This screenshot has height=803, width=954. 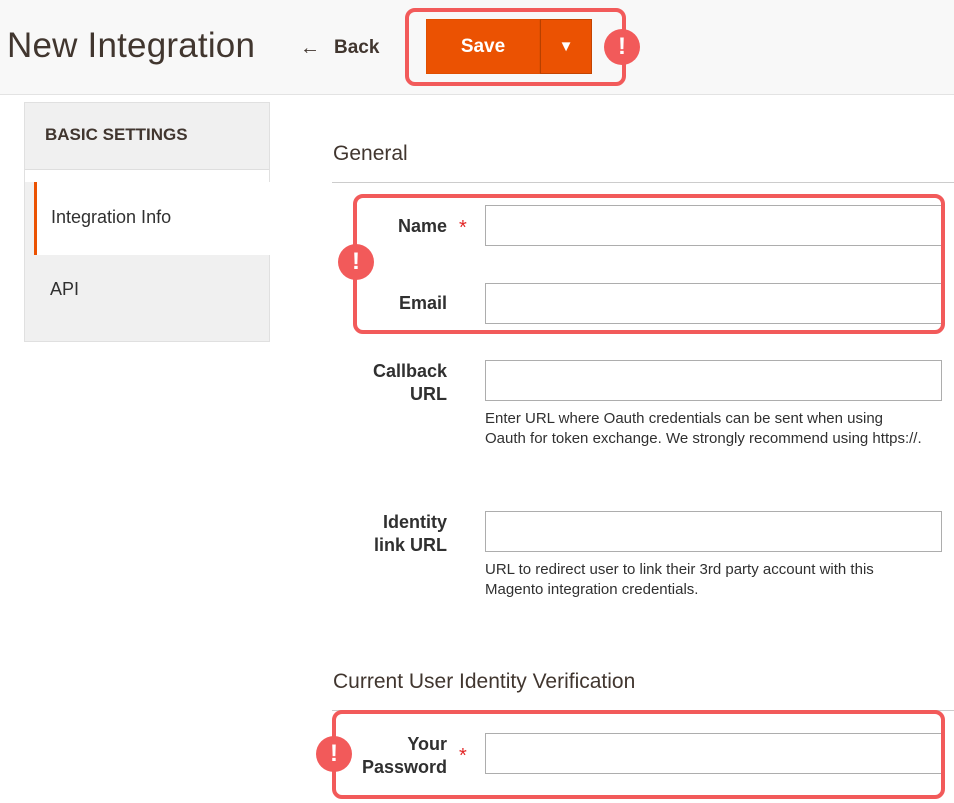 What do you see at coordinates (643, 182) in the screenshot?
I see `section-divider` at bounding box center [643, 182].